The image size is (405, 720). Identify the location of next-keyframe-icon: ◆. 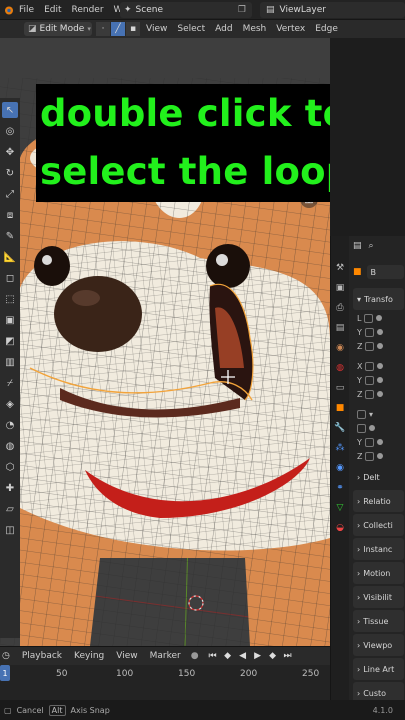
(273, 656).